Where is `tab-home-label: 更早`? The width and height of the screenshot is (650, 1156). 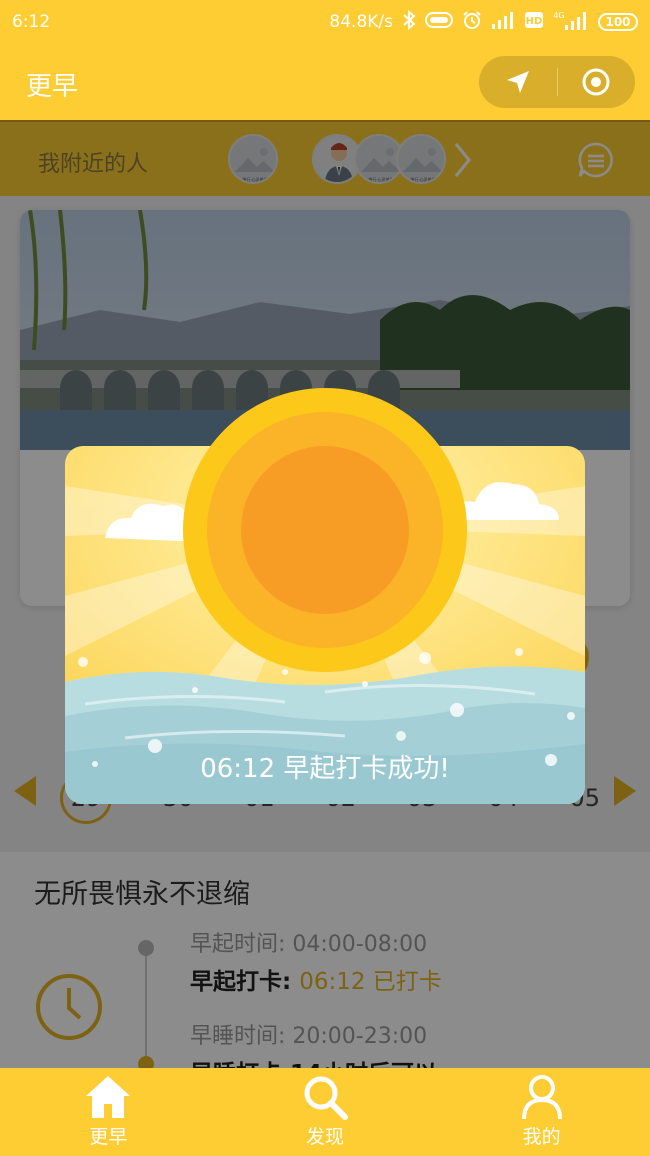 tab-home-label: 更早 is located at coordinates (108, 1137).